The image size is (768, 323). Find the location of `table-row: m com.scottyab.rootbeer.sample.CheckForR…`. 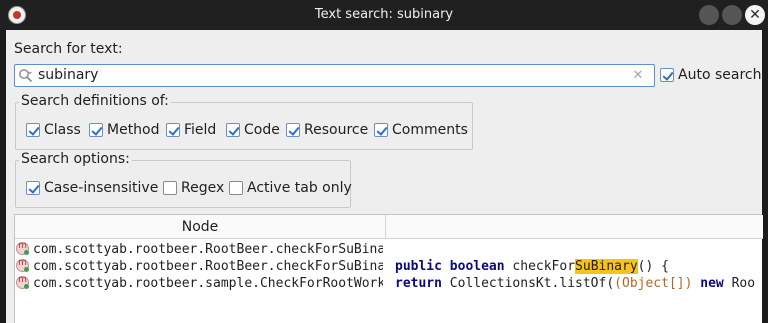

table-row: m com.scottyab.rootbeer.sample.CheckForR… is located at coordinates (389, 283).